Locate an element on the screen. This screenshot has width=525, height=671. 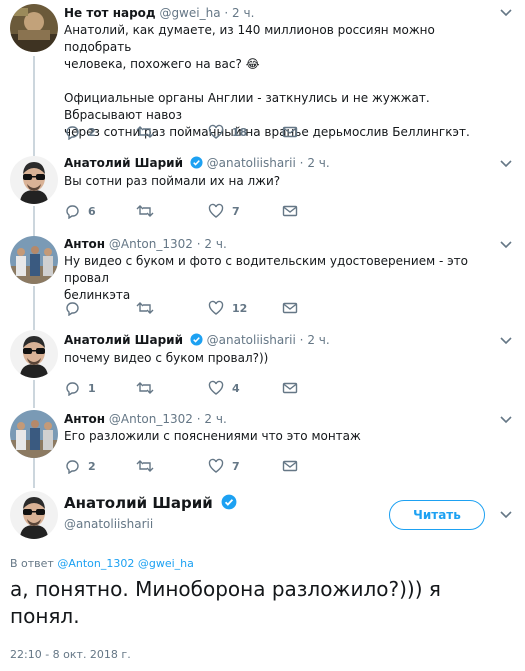
like-count: 18 is located at coordinates (240, 132).